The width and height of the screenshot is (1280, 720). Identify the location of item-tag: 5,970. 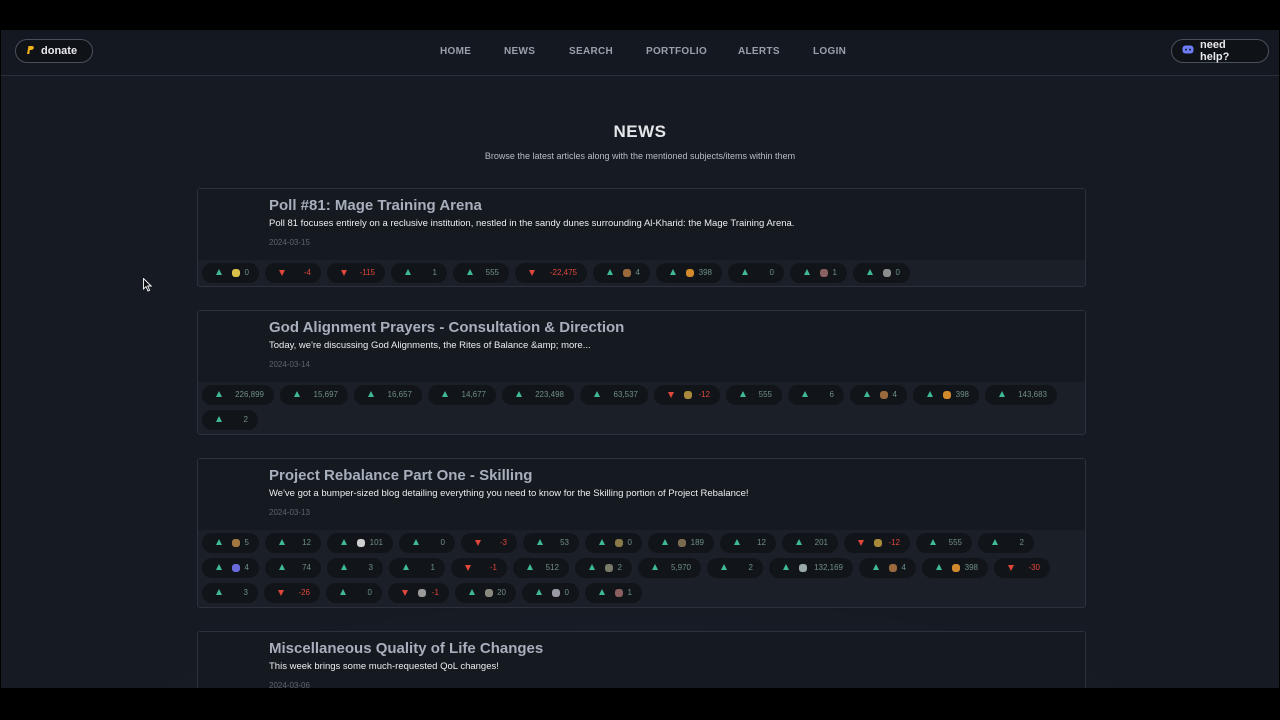
(669, 568).